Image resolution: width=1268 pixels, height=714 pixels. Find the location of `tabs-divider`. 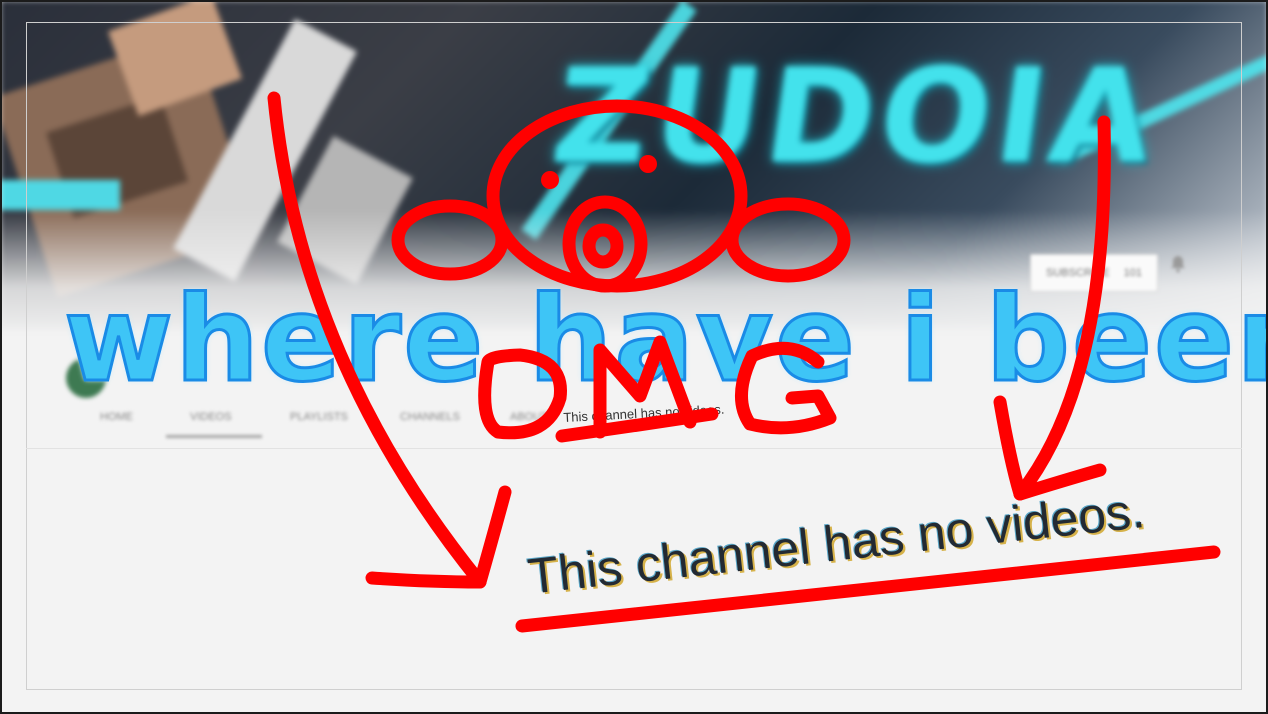

tabs-divider is located at coordinates (634, 448).